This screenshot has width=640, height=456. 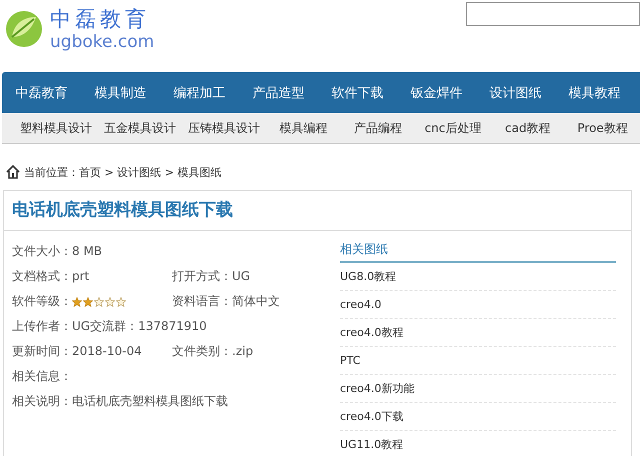 I want to click on page-title: 电话机底壳塑料模具图纸下载, so click(x=317, y=211).